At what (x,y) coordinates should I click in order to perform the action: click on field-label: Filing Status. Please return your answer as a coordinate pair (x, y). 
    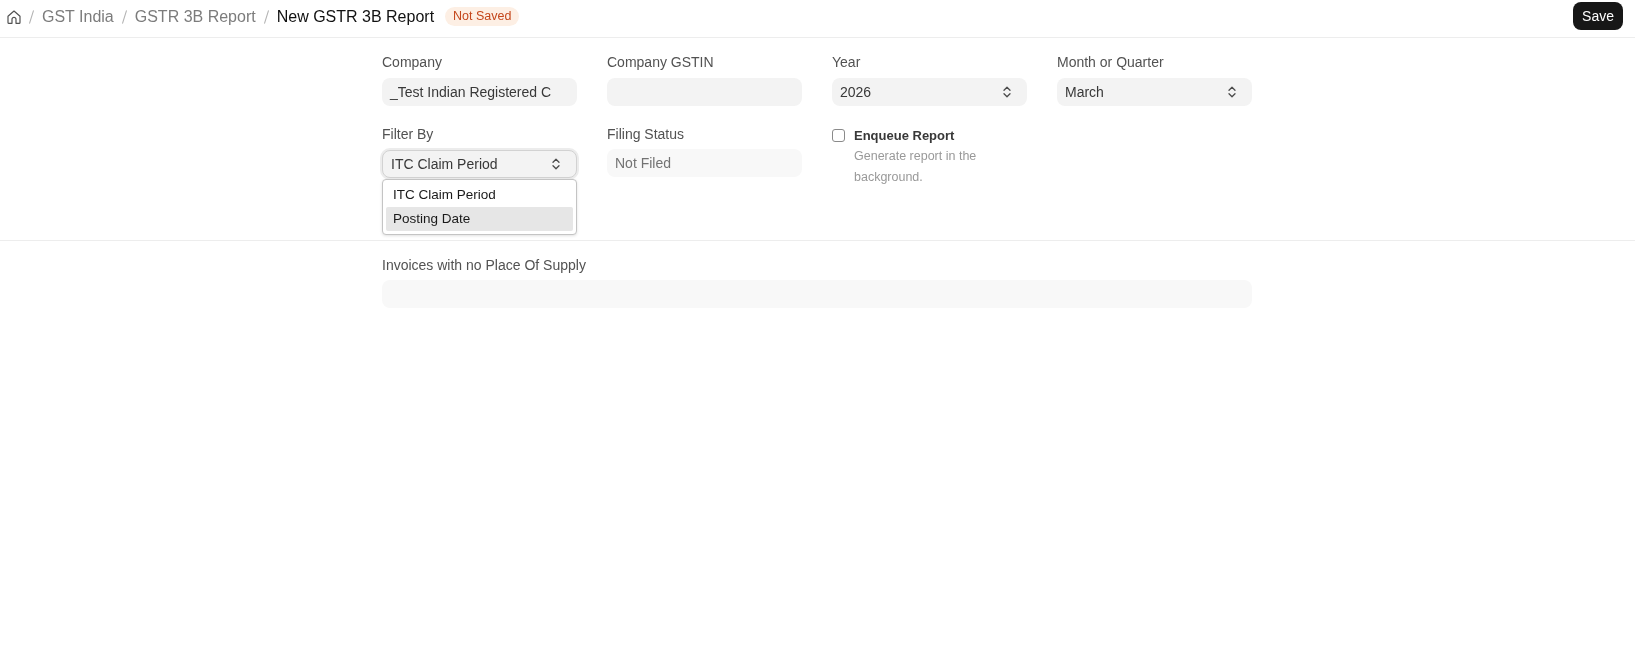
    Looking at the image, I should click on (646, 134).